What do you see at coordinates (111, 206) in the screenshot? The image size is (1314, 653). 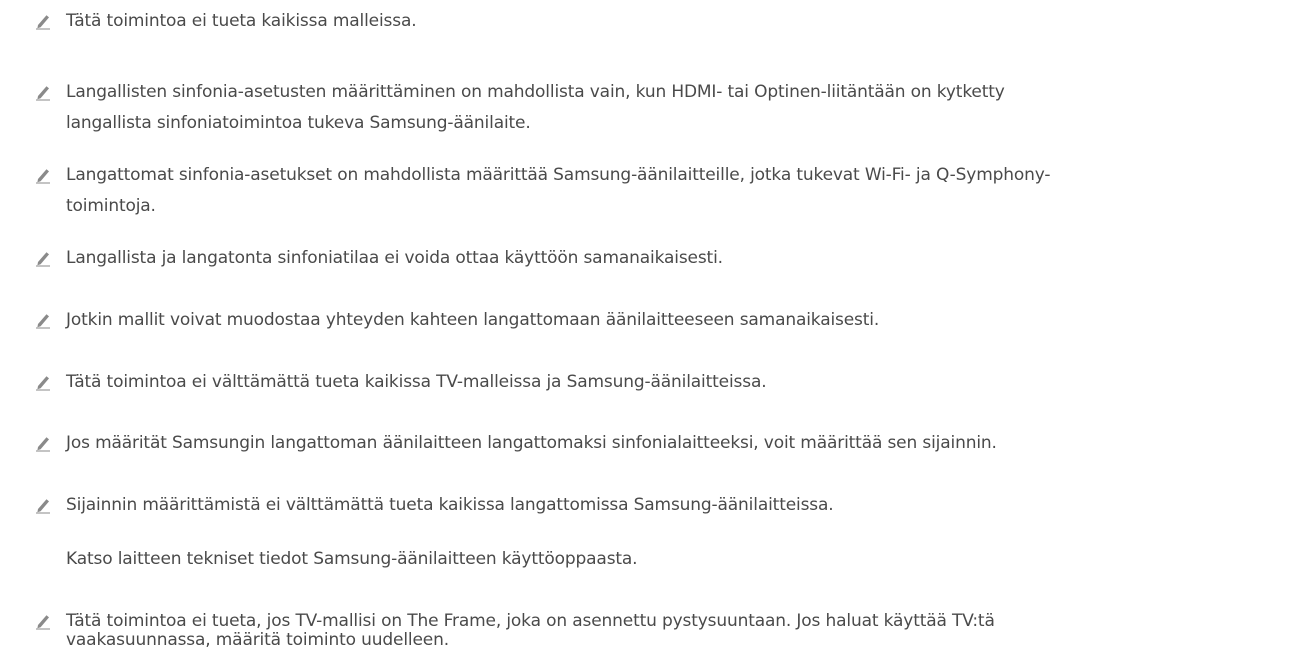 I see `note-text: toimintoja.` at bounding box center [111, 206].